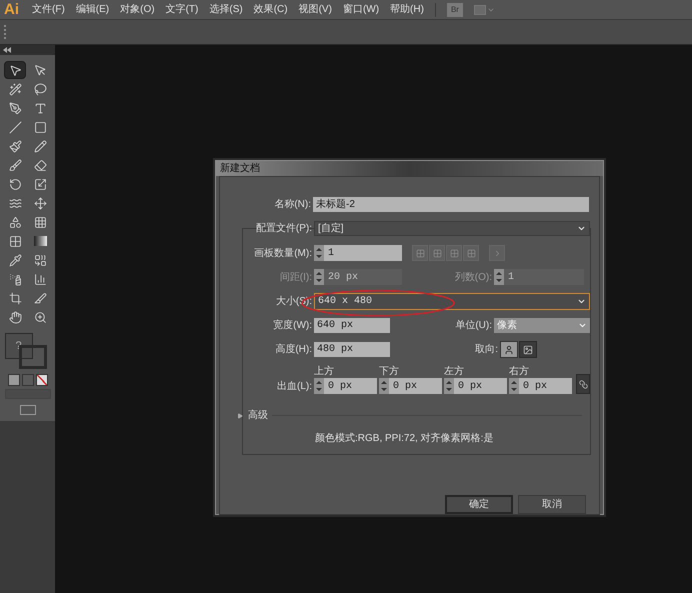 This screenshot has width=692, height=593. What do you see at coordinates (40, 70) in the screenshot?
I see `direct-selection-icon` at bounding box center [40, 70].